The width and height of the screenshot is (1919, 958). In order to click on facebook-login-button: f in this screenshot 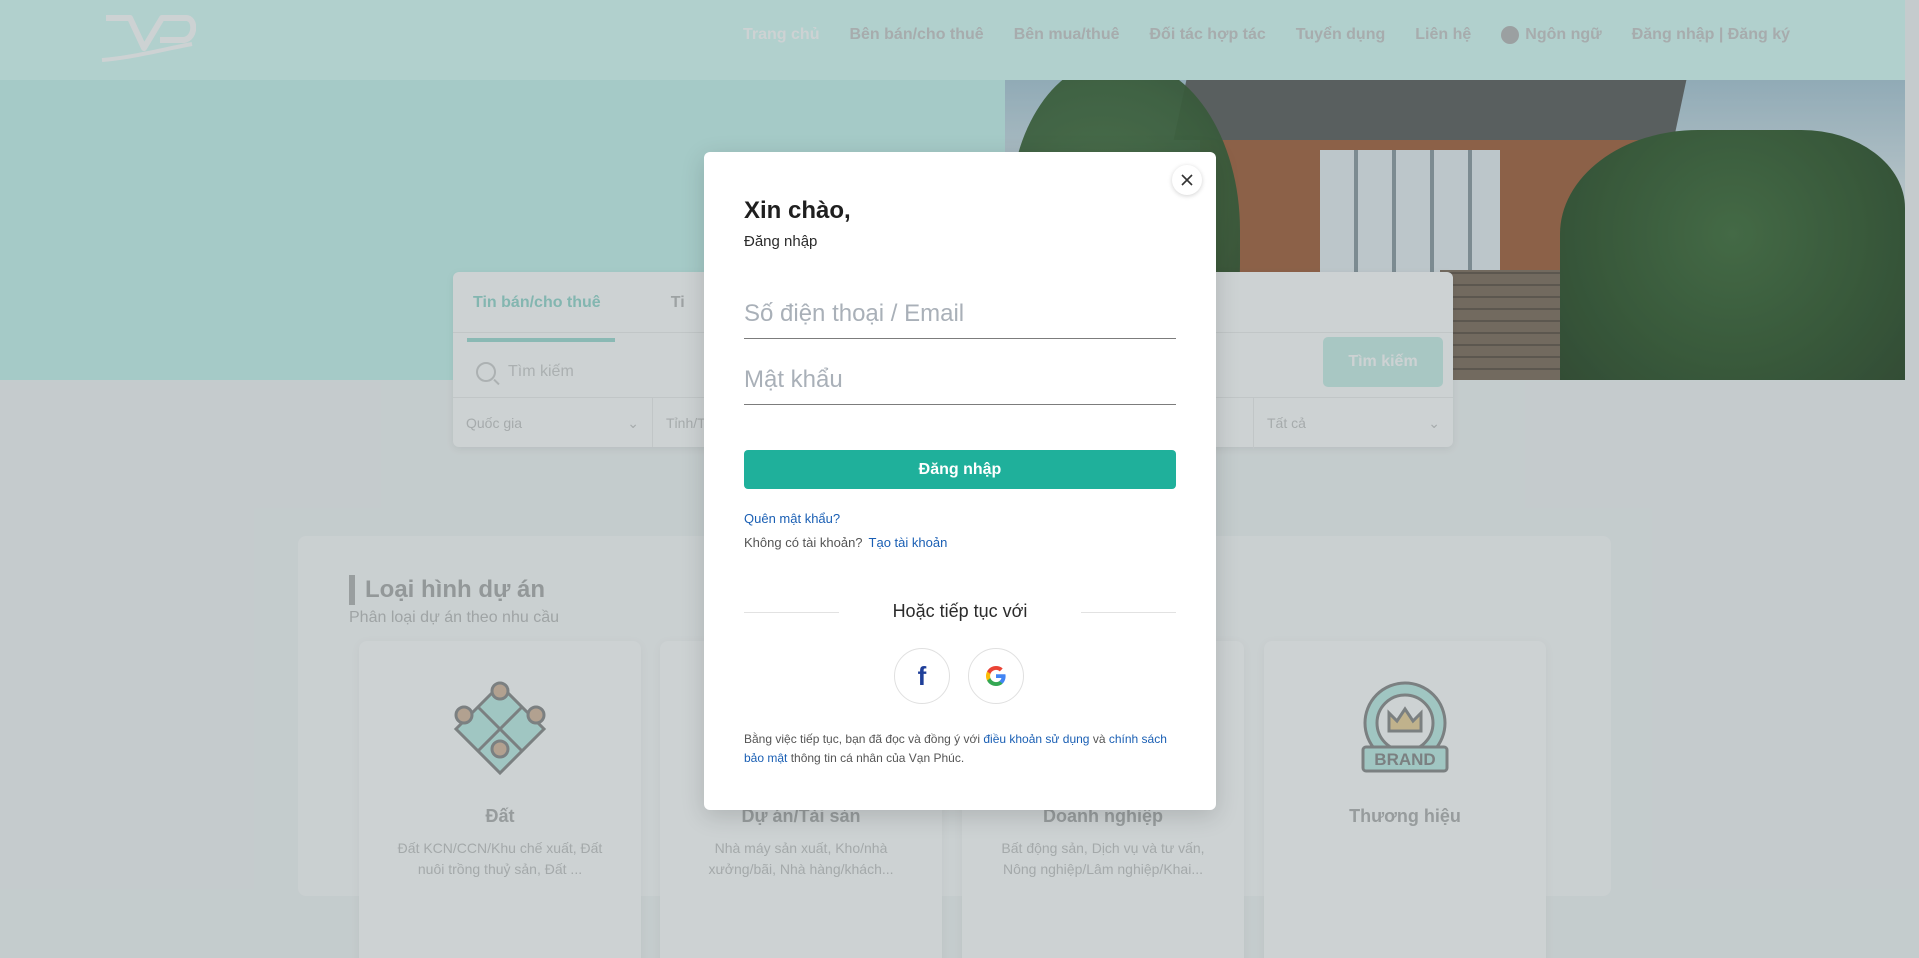, I will do `click(922, 676)`.